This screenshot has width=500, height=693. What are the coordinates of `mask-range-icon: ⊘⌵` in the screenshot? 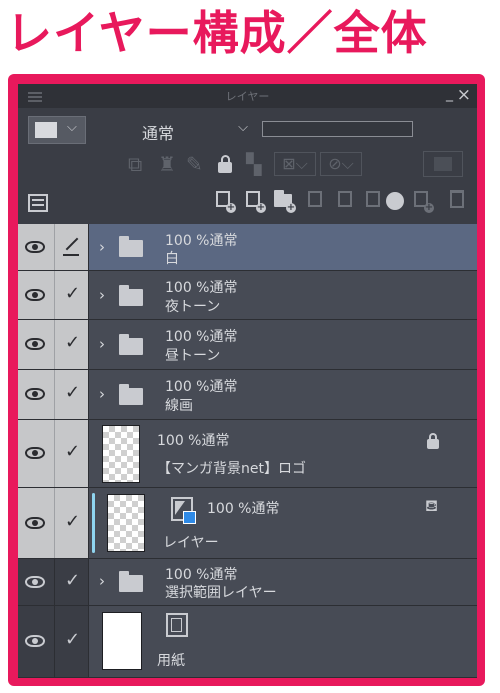 It's located at (341, 164).